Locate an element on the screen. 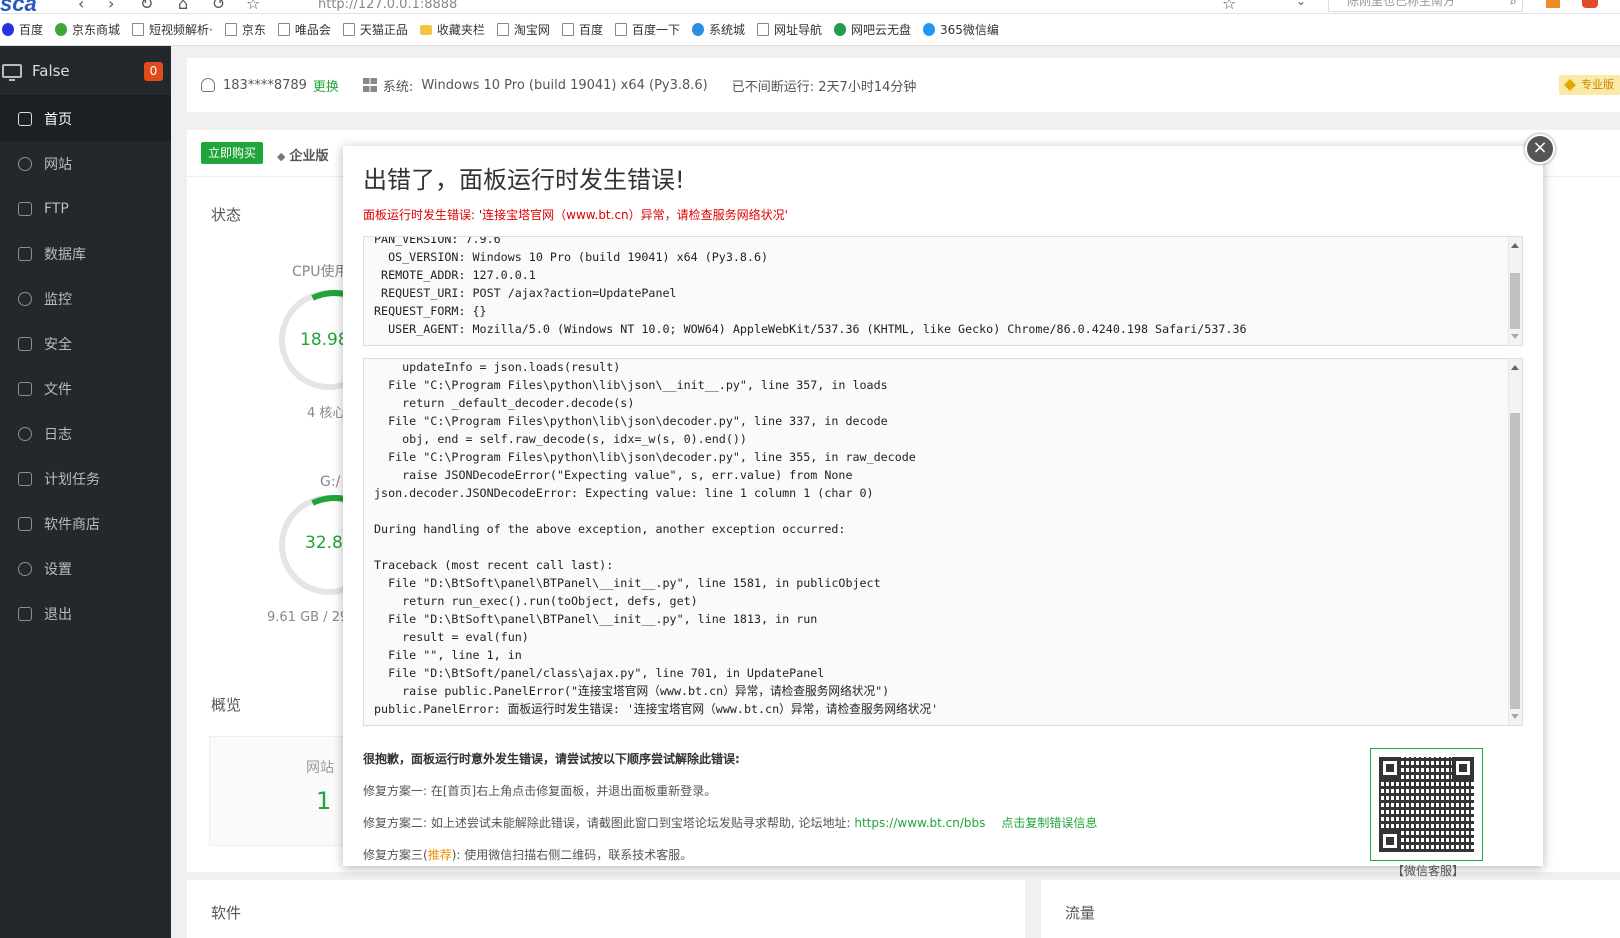 This screenshot has width=1620, height=938. sidebar-item-website: 网站 is located at coordinates (85, 163).